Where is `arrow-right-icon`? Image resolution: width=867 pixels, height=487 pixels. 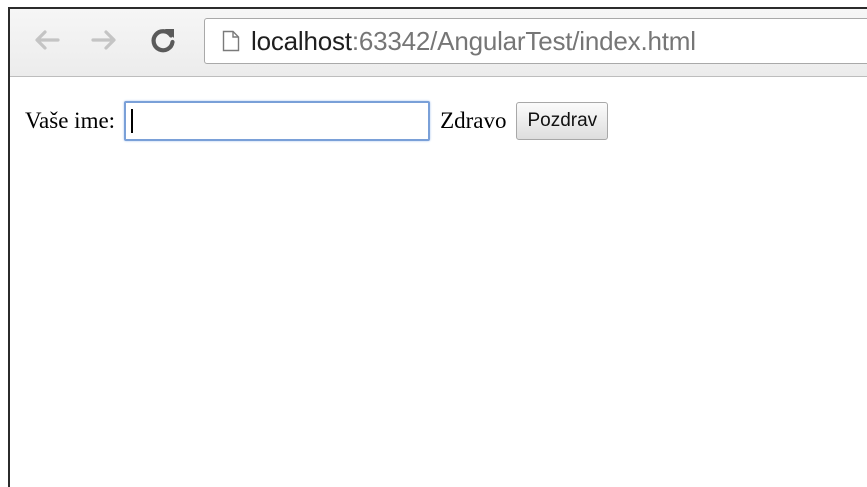
arrow-right-icon is located at coordinates (104, 40).